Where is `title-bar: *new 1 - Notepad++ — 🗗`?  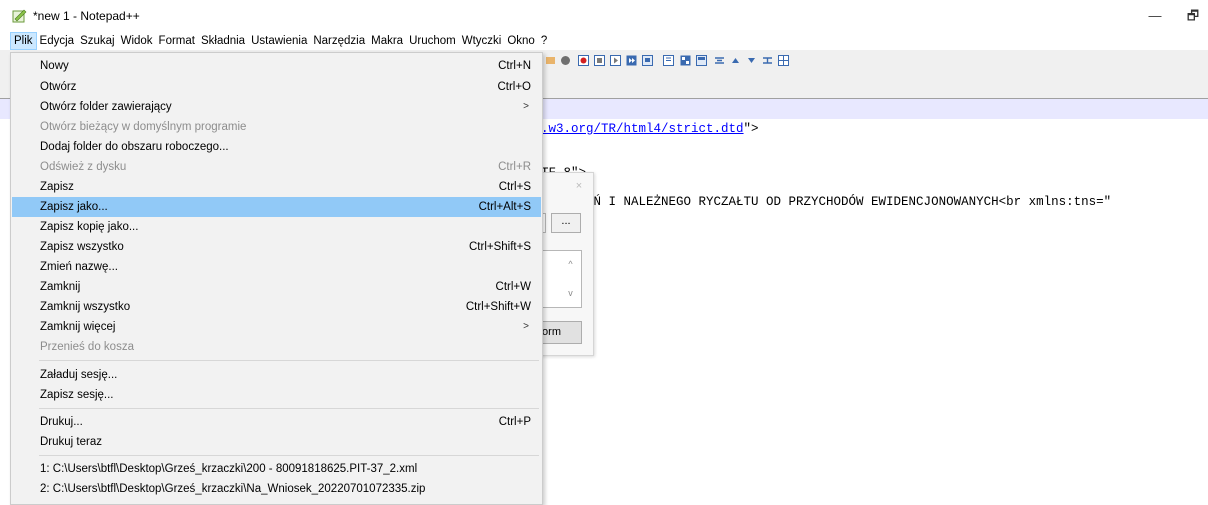
title-bar: *new 1 - Notepad++ — 🗗 is located at coordinates (604, 16).